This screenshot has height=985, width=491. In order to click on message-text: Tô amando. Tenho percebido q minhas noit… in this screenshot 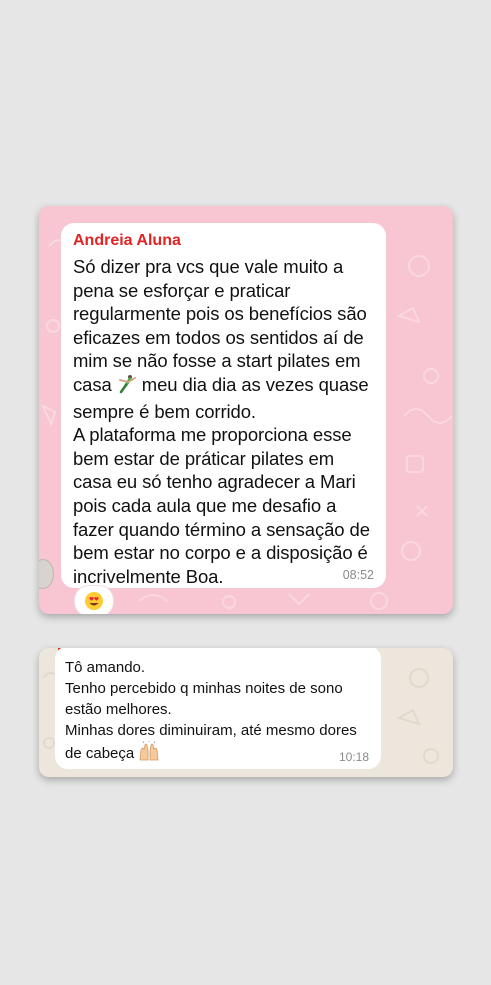, I will do `click(217, 712)`.